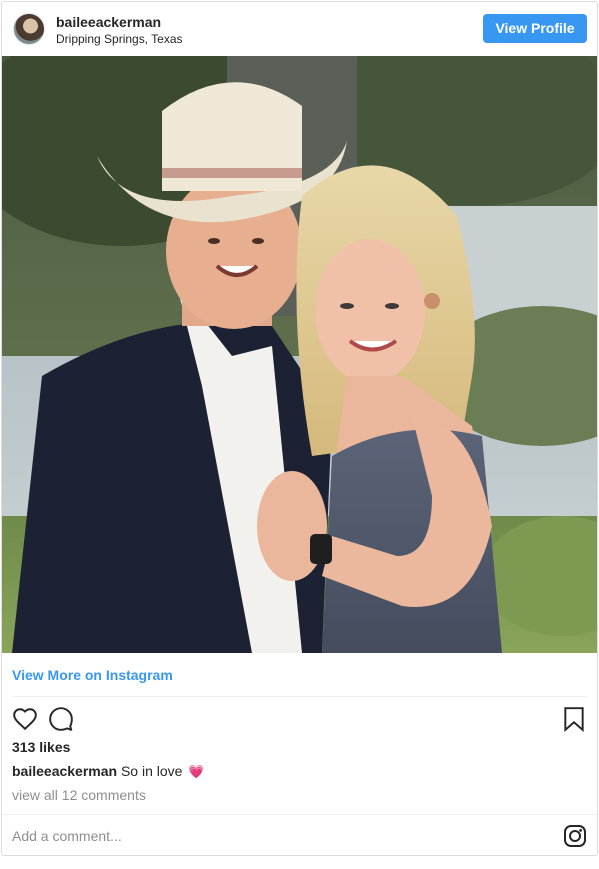 The image size is (599, 869). Describe the element at coordinates (64, 771) in the screenshot. I see `caption-username: baileeackerman` at that location.